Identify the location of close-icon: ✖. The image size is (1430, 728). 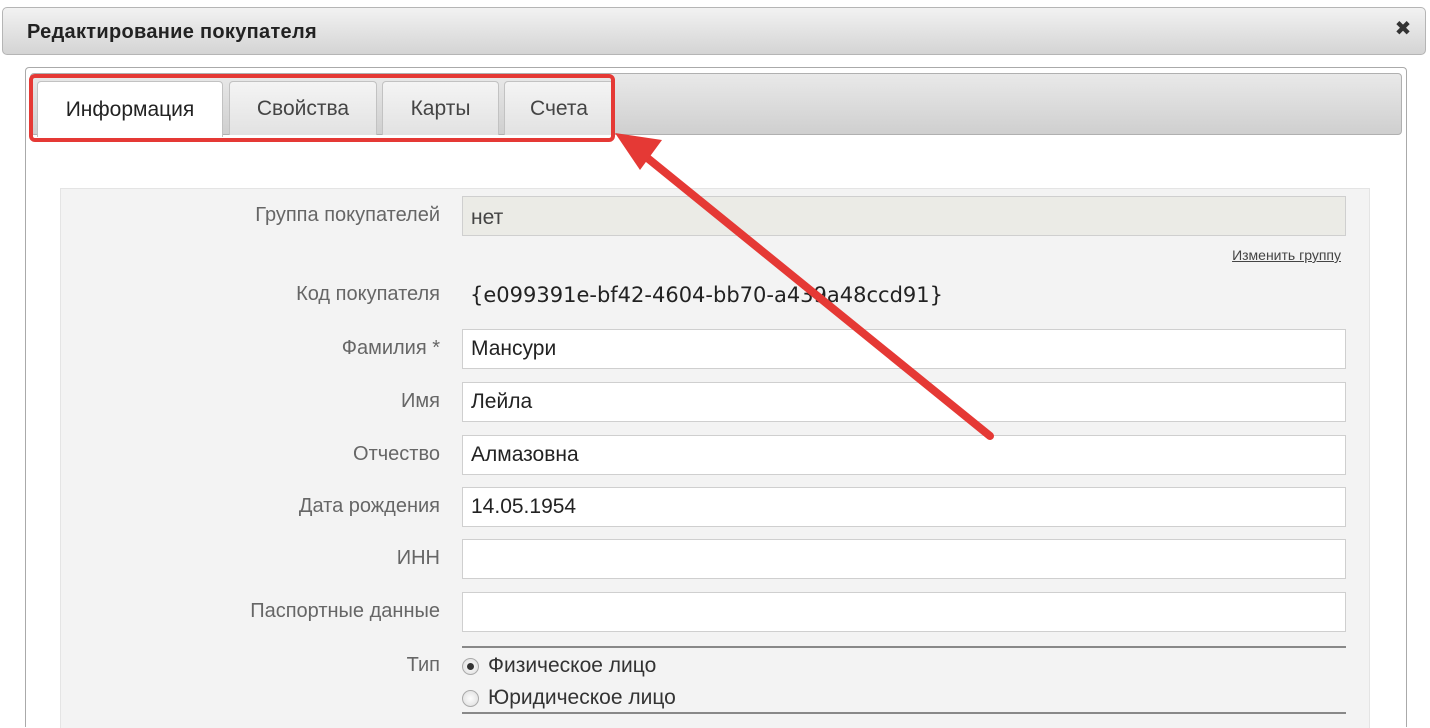
(1403, 29).